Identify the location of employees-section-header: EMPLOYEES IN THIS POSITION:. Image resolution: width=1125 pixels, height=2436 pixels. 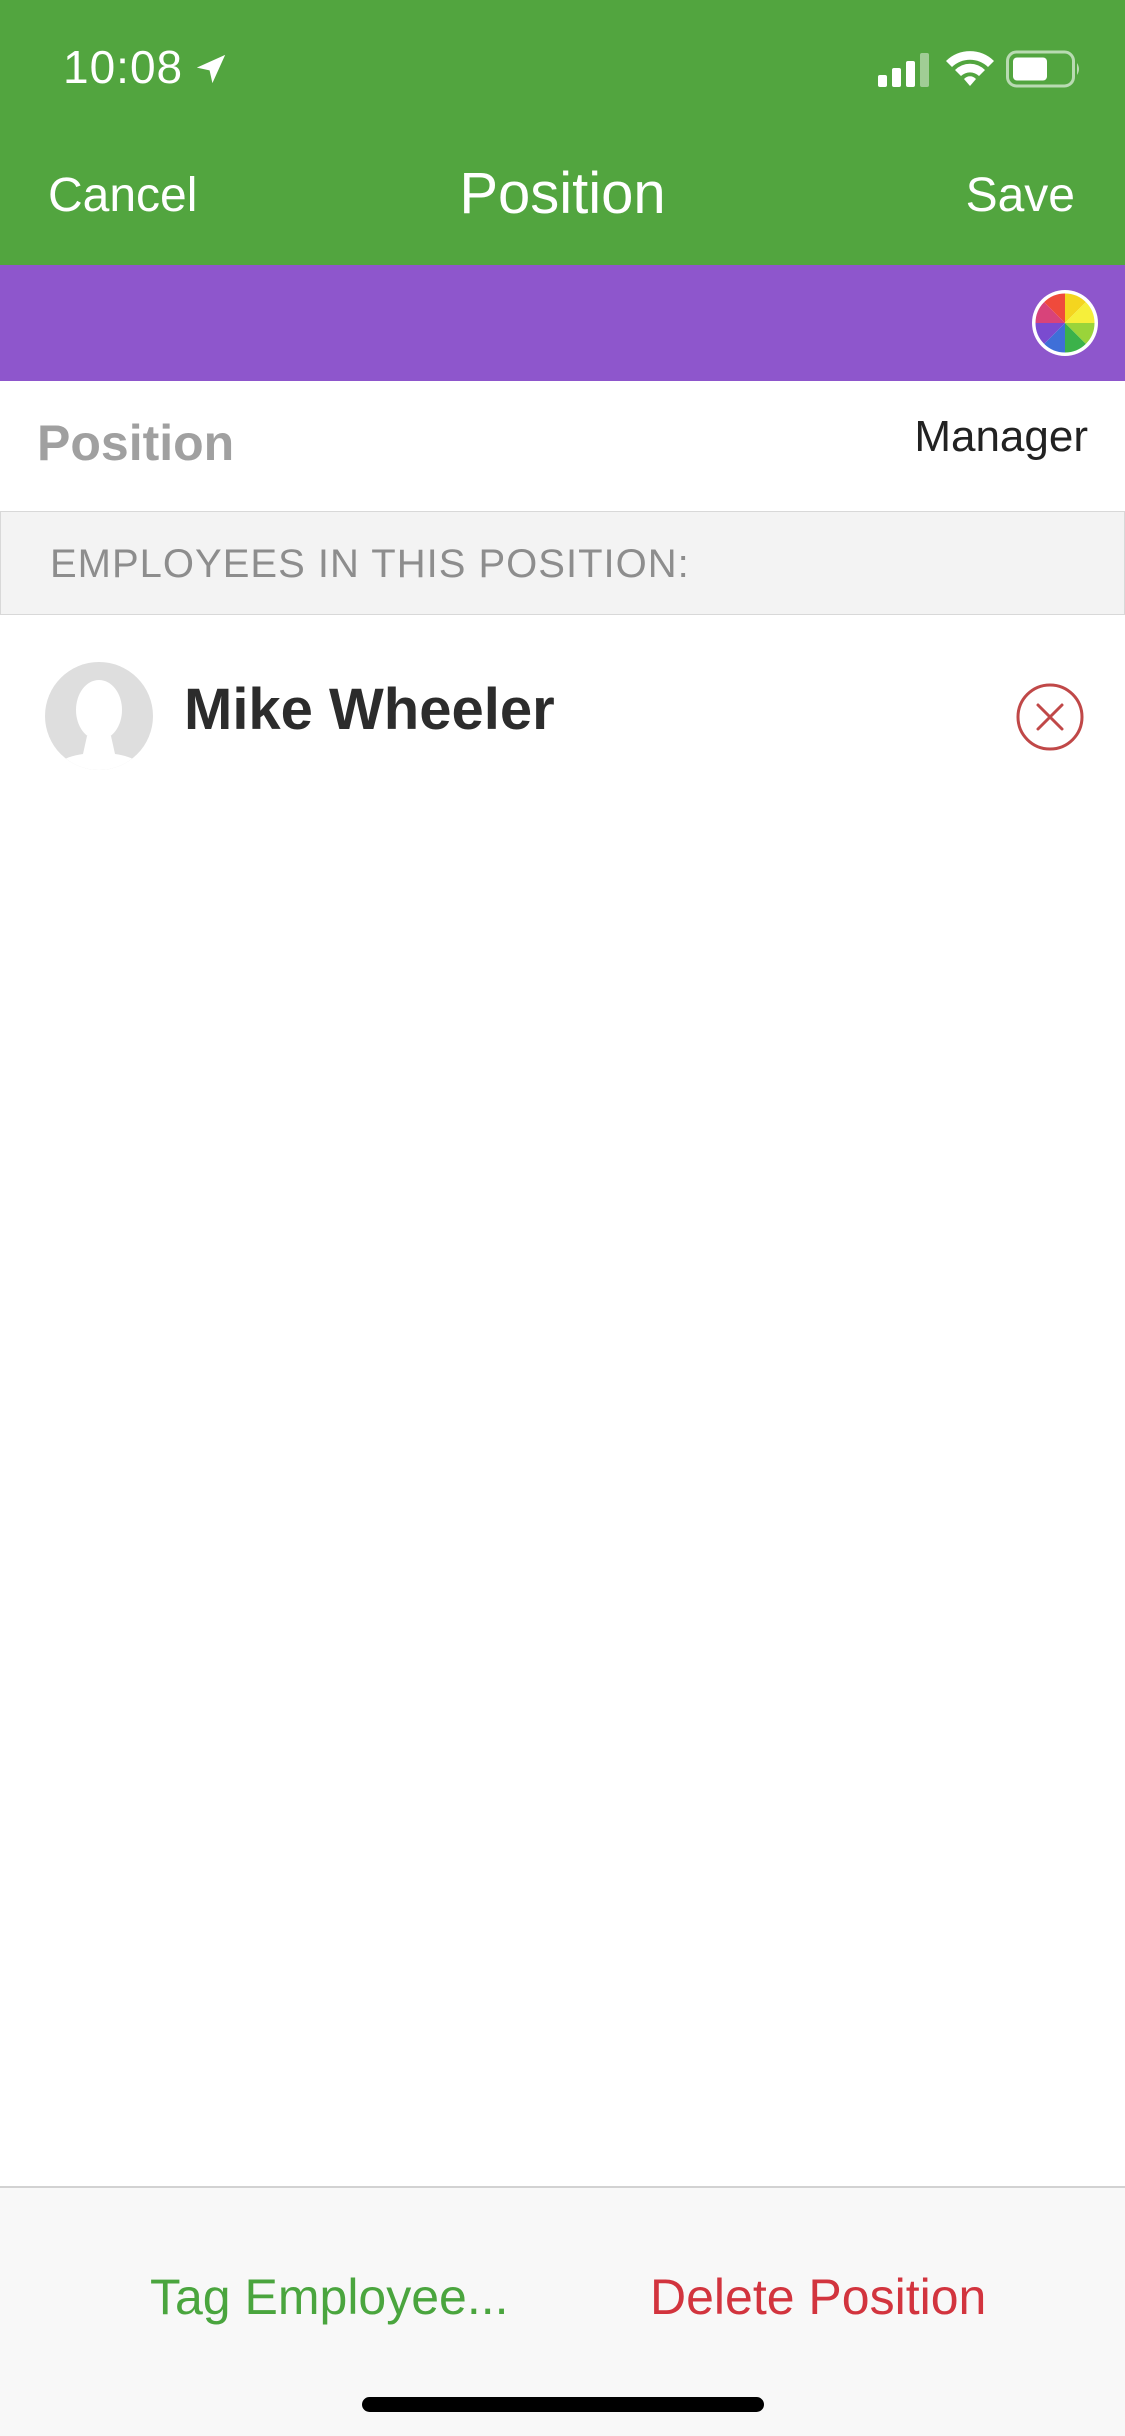
(562, 563).